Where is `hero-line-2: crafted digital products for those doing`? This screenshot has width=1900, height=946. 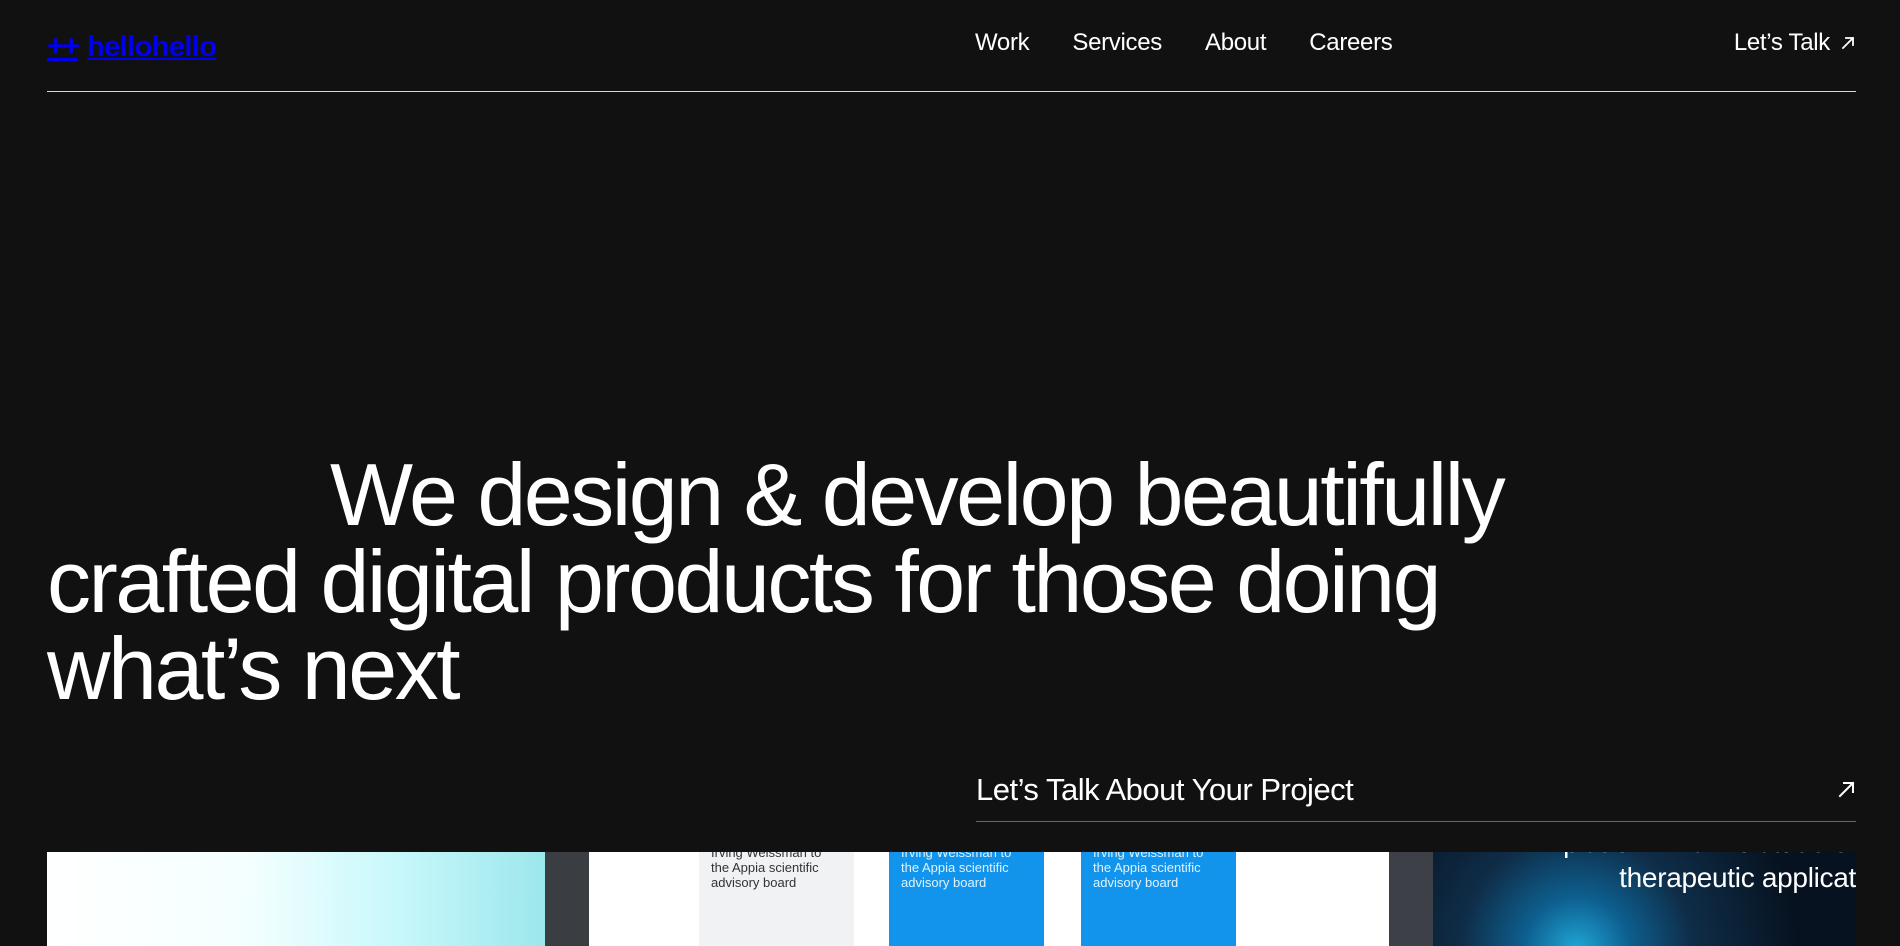
hero-line-2: crafted digital products for those doing is located at coordinates (744, 581).